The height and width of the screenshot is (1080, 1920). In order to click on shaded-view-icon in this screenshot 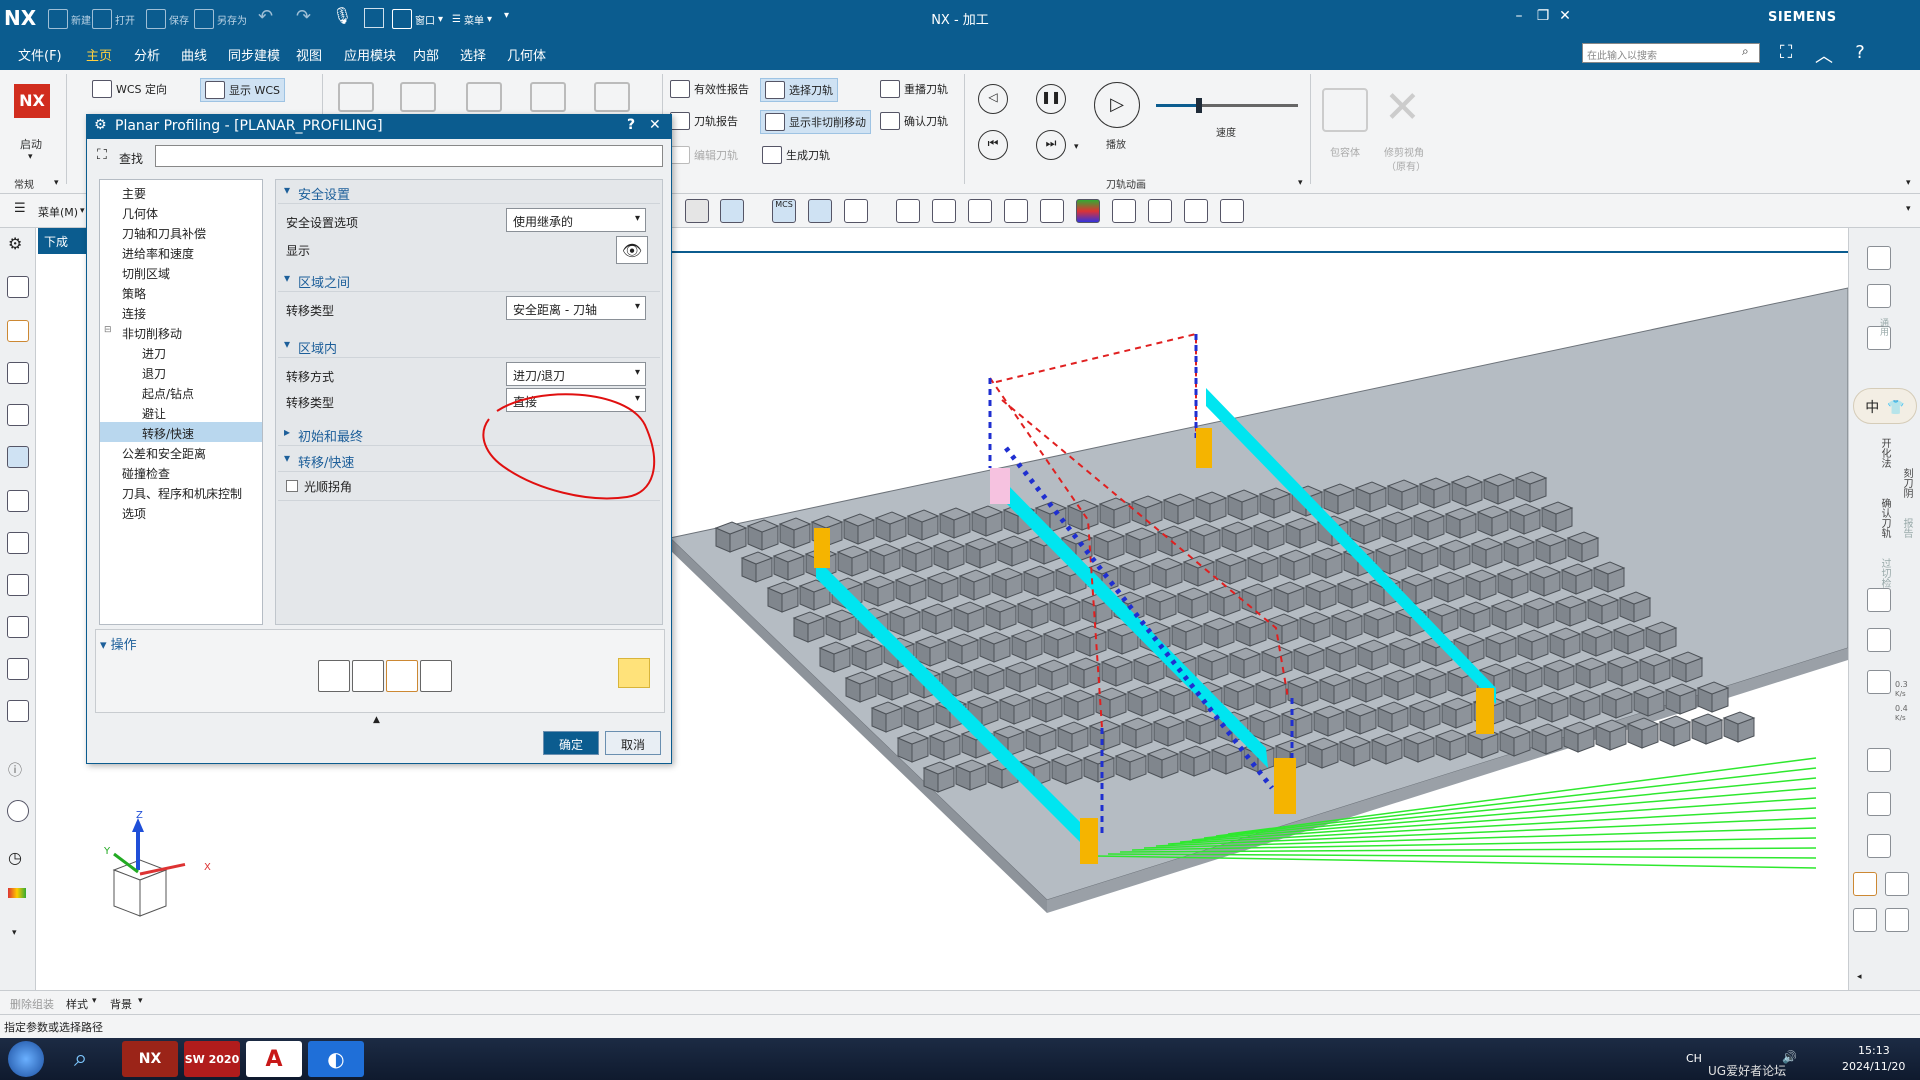, I will do `click(697, 211)`.